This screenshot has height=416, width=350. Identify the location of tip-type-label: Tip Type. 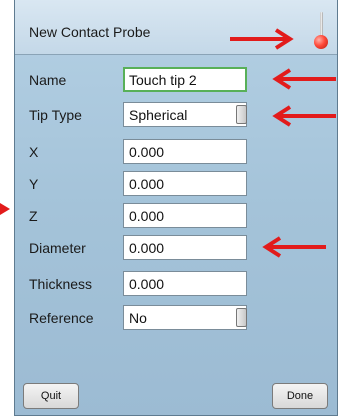
(55, 115).